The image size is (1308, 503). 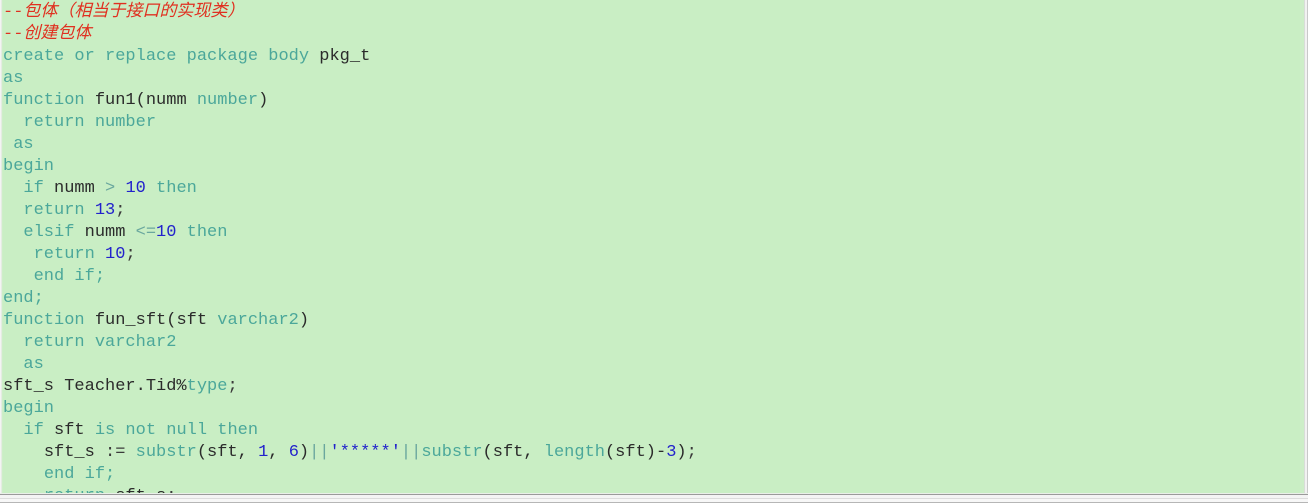 What do you see at coordinates (263, 452) in the screenshot?
I see `code-token-num: 1` at bounding box center [263, 452].